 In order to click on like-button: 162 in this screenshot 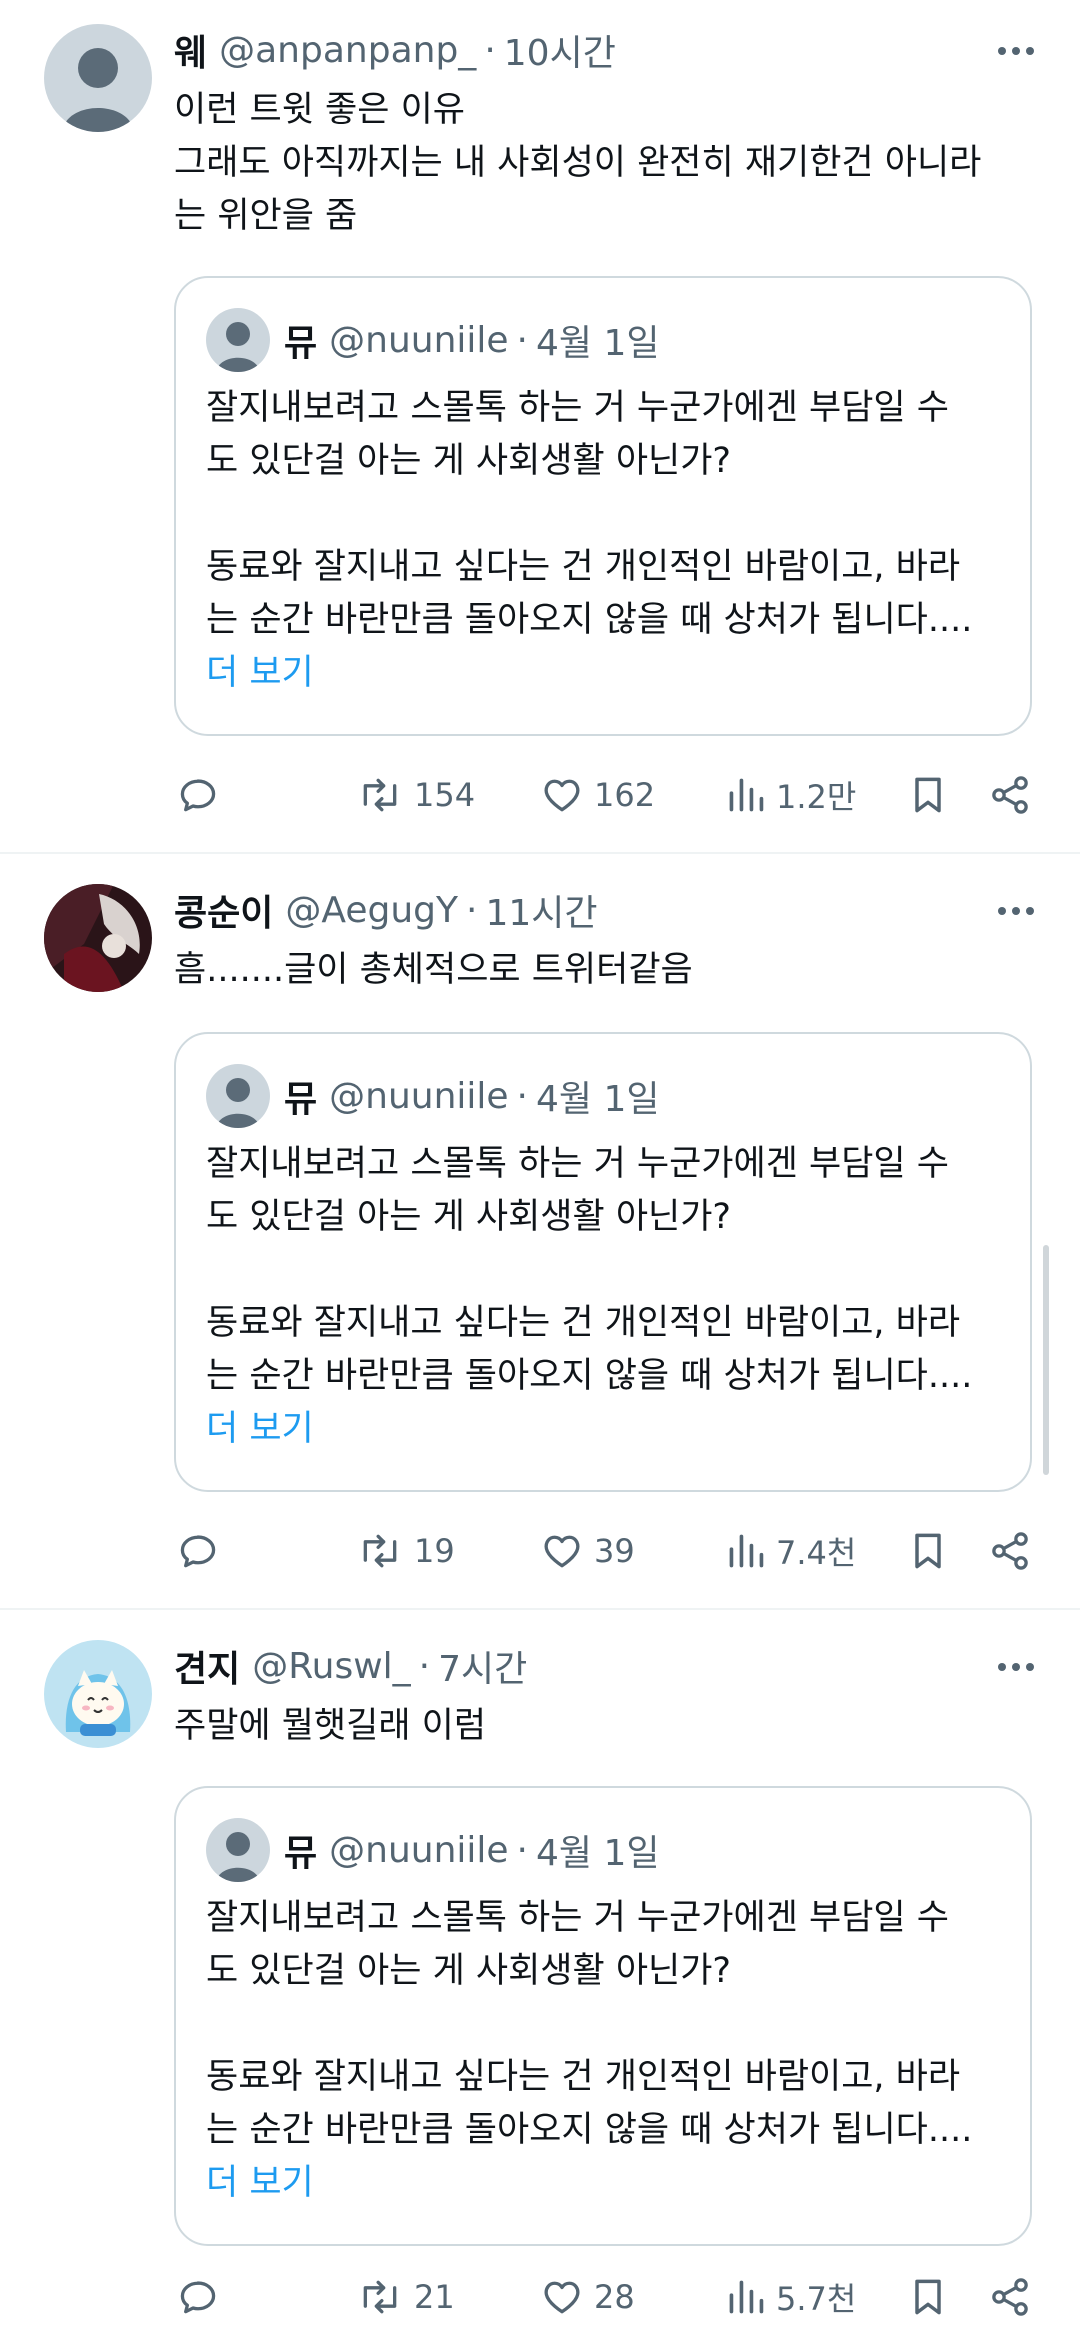, I will do `click(597, 795)`.